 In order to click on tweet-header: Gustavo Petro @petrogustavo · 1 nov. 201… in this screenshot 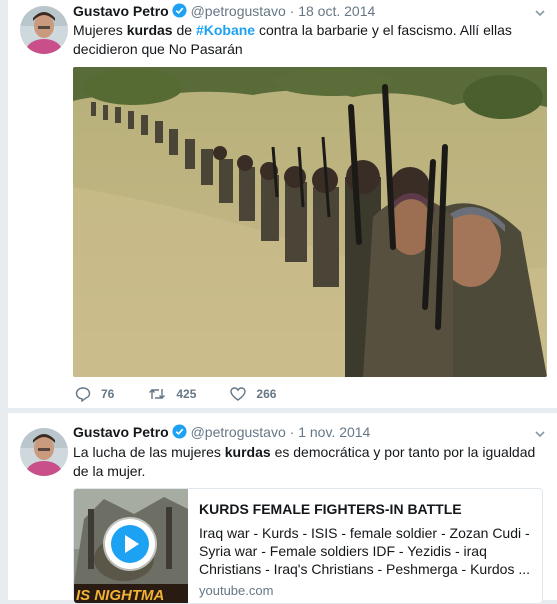, I will do `click(221, 433)`.